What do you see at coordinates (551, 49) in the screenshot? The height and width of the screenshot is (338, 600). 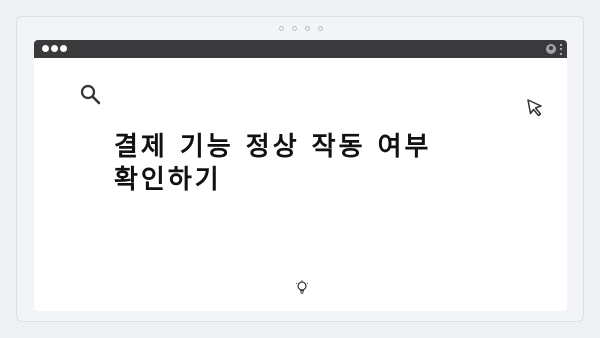 I see `user-icon` at bounding box center [551, 49].